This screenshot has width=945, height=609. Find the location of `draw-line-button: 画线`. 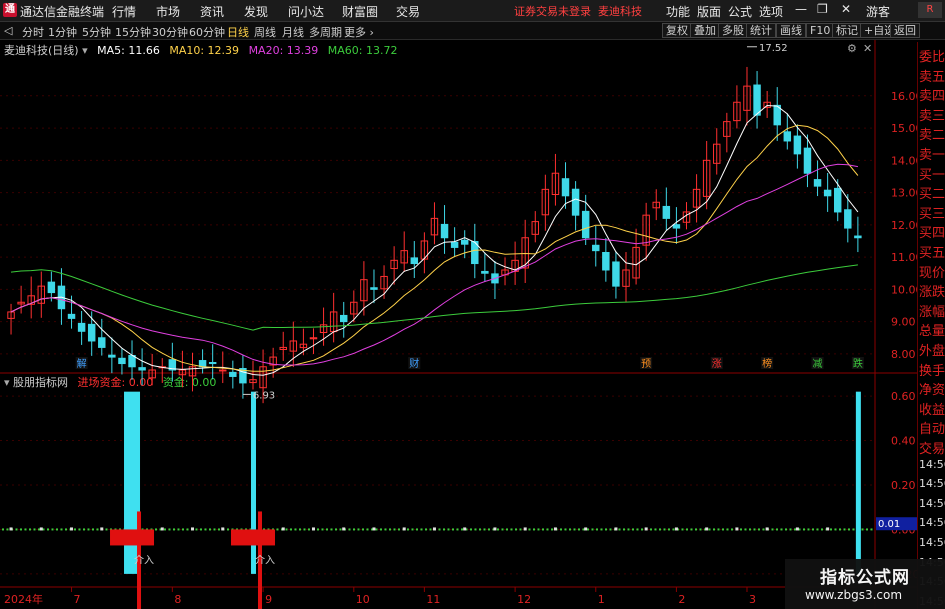

draw-line-button: 画线 is located at coordinates (791, 30).